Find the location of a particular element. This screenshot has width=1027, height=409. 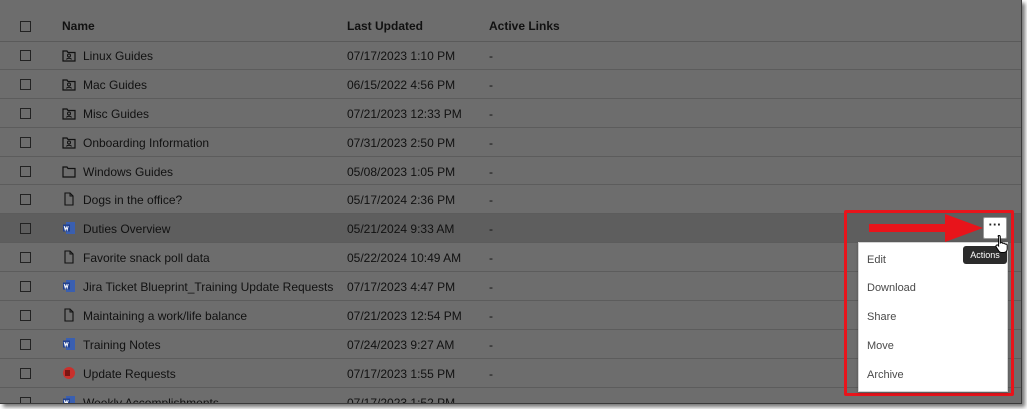

file-name: Mac Guides is located at coordinates (115, 85).